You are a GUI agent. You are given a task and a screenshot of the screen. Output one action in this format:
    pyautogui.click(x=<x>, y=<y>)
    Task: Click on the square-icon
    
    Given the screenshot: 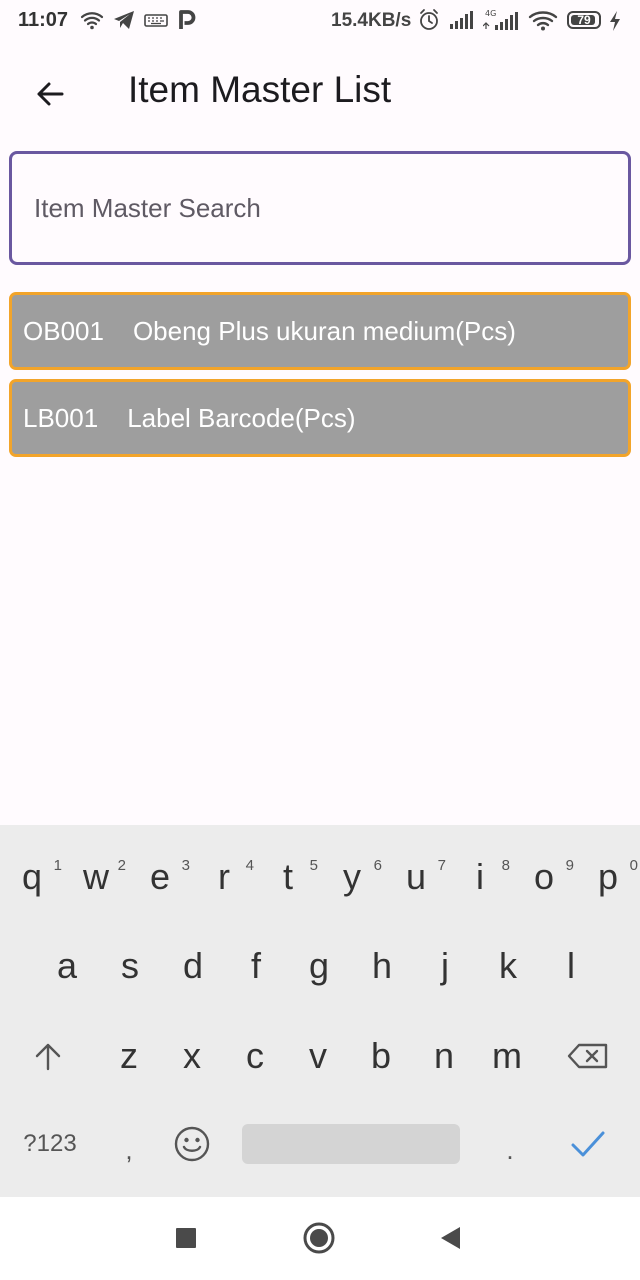 What is the action you would take?
    pyautogui.click(x=186, y=1238)
    